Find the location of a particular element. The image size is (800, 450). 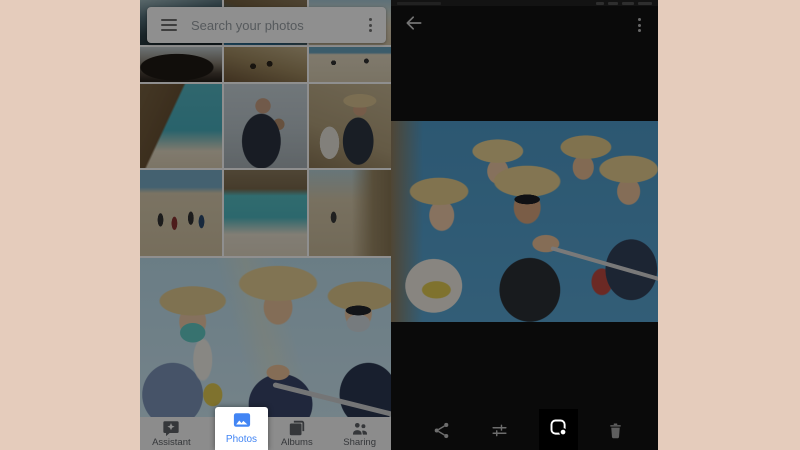

nav-item-photos-highlighted: Photos is located at coordinates (241, 428).